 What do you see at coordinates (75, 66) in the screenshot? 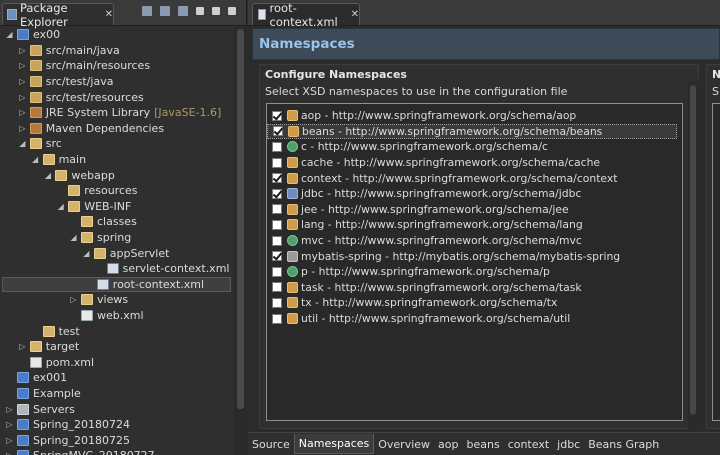
I see `tree-item: ▷ src/main/resources` at bounding box center [75, 66].